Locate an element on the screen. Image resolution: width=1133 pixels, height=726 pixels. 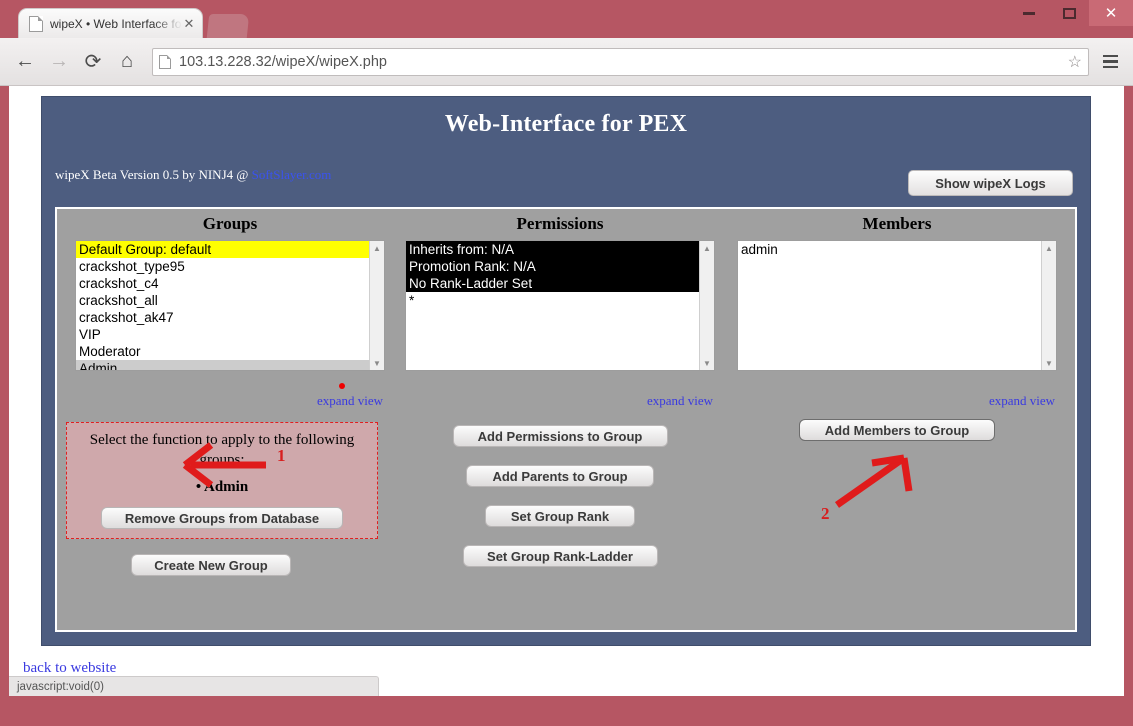
browser-statusbar: javascript:void(0) is located at coordinates (194, 686).